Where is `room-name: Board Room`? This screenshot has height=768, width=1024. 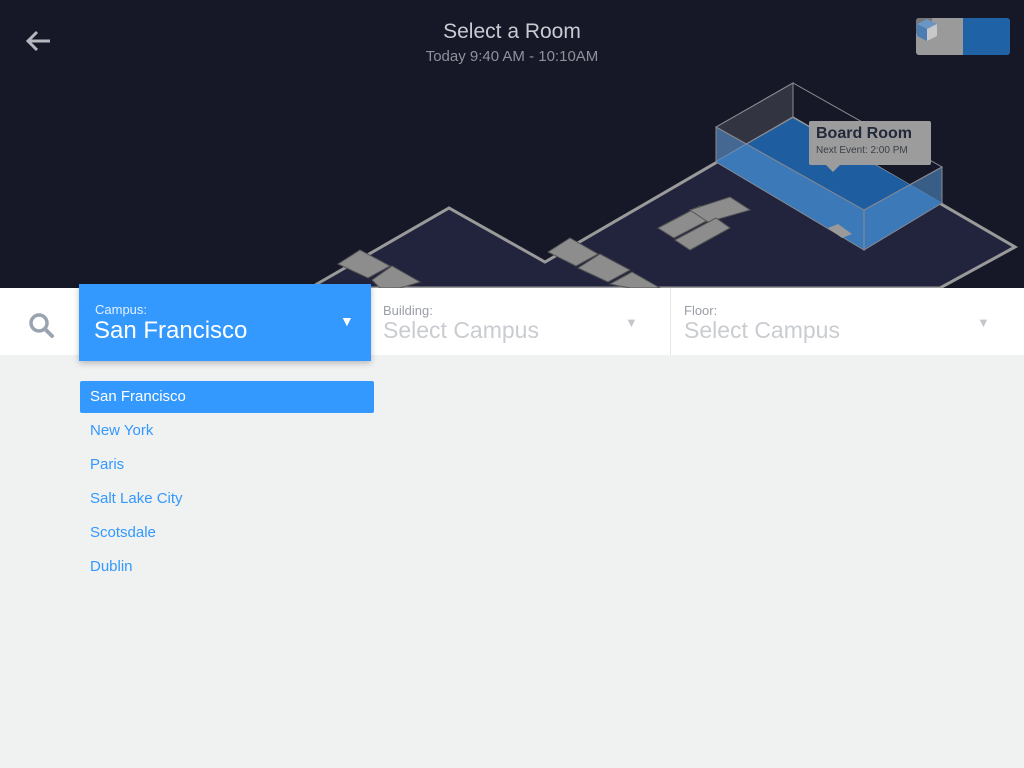 room-name: Board Room is located at coordinates (864, 133).